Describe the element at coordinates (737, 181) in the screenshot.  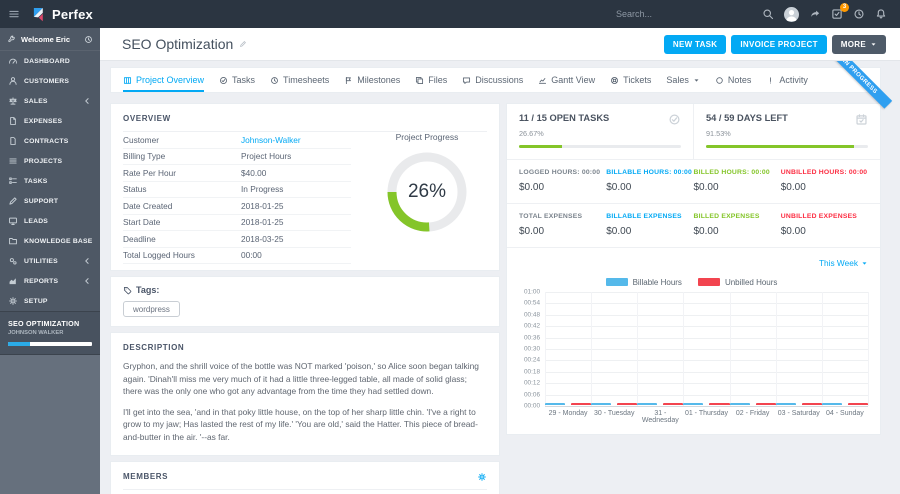
I see `hours-stat: BILLED HOURS: 00:00 $0.00` at that location.